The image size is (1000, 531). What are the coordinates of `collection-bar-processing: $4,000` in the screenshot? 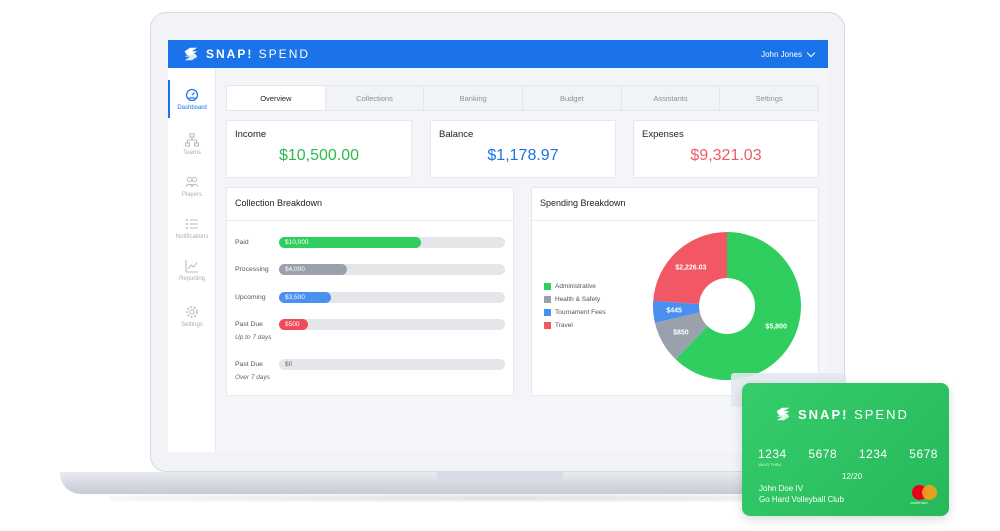 It's located at (392, 269).